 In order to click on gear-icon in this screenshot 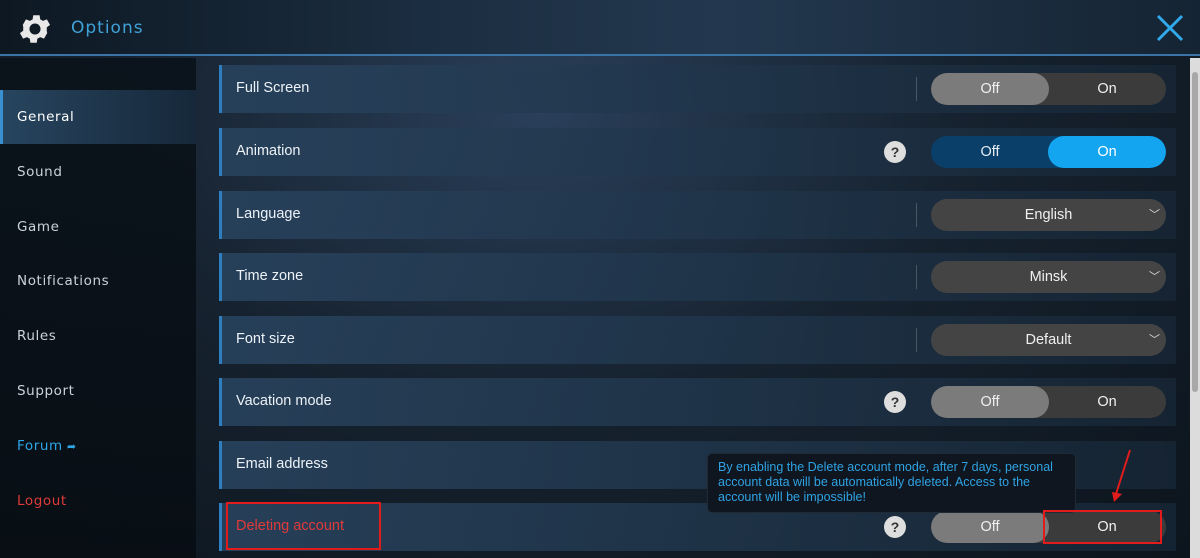, I will do `click(35, 29)`.